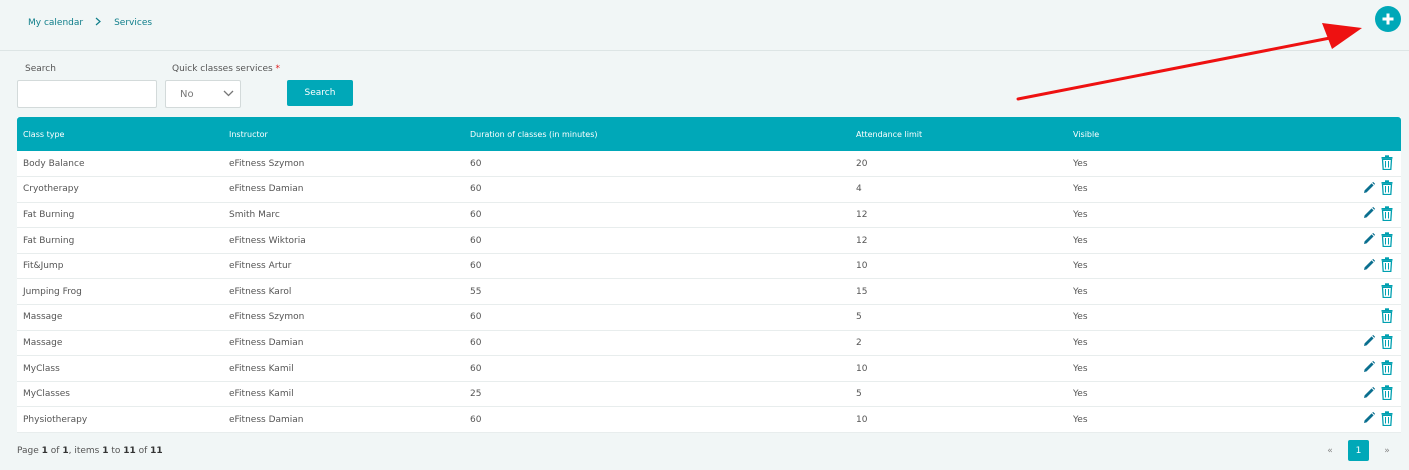 This screenshot has height=470, width=1409. What do you see at coordinates (98, 23) in the screenshot?
I see `chevron-right-icon` at bounding box center [98, 23].